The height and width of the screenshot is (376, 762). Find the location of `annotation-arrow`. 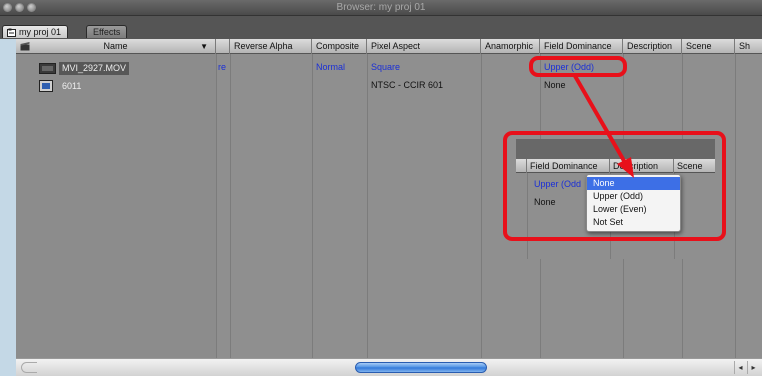

annotation-arrow is located at coordinates (603, 126).